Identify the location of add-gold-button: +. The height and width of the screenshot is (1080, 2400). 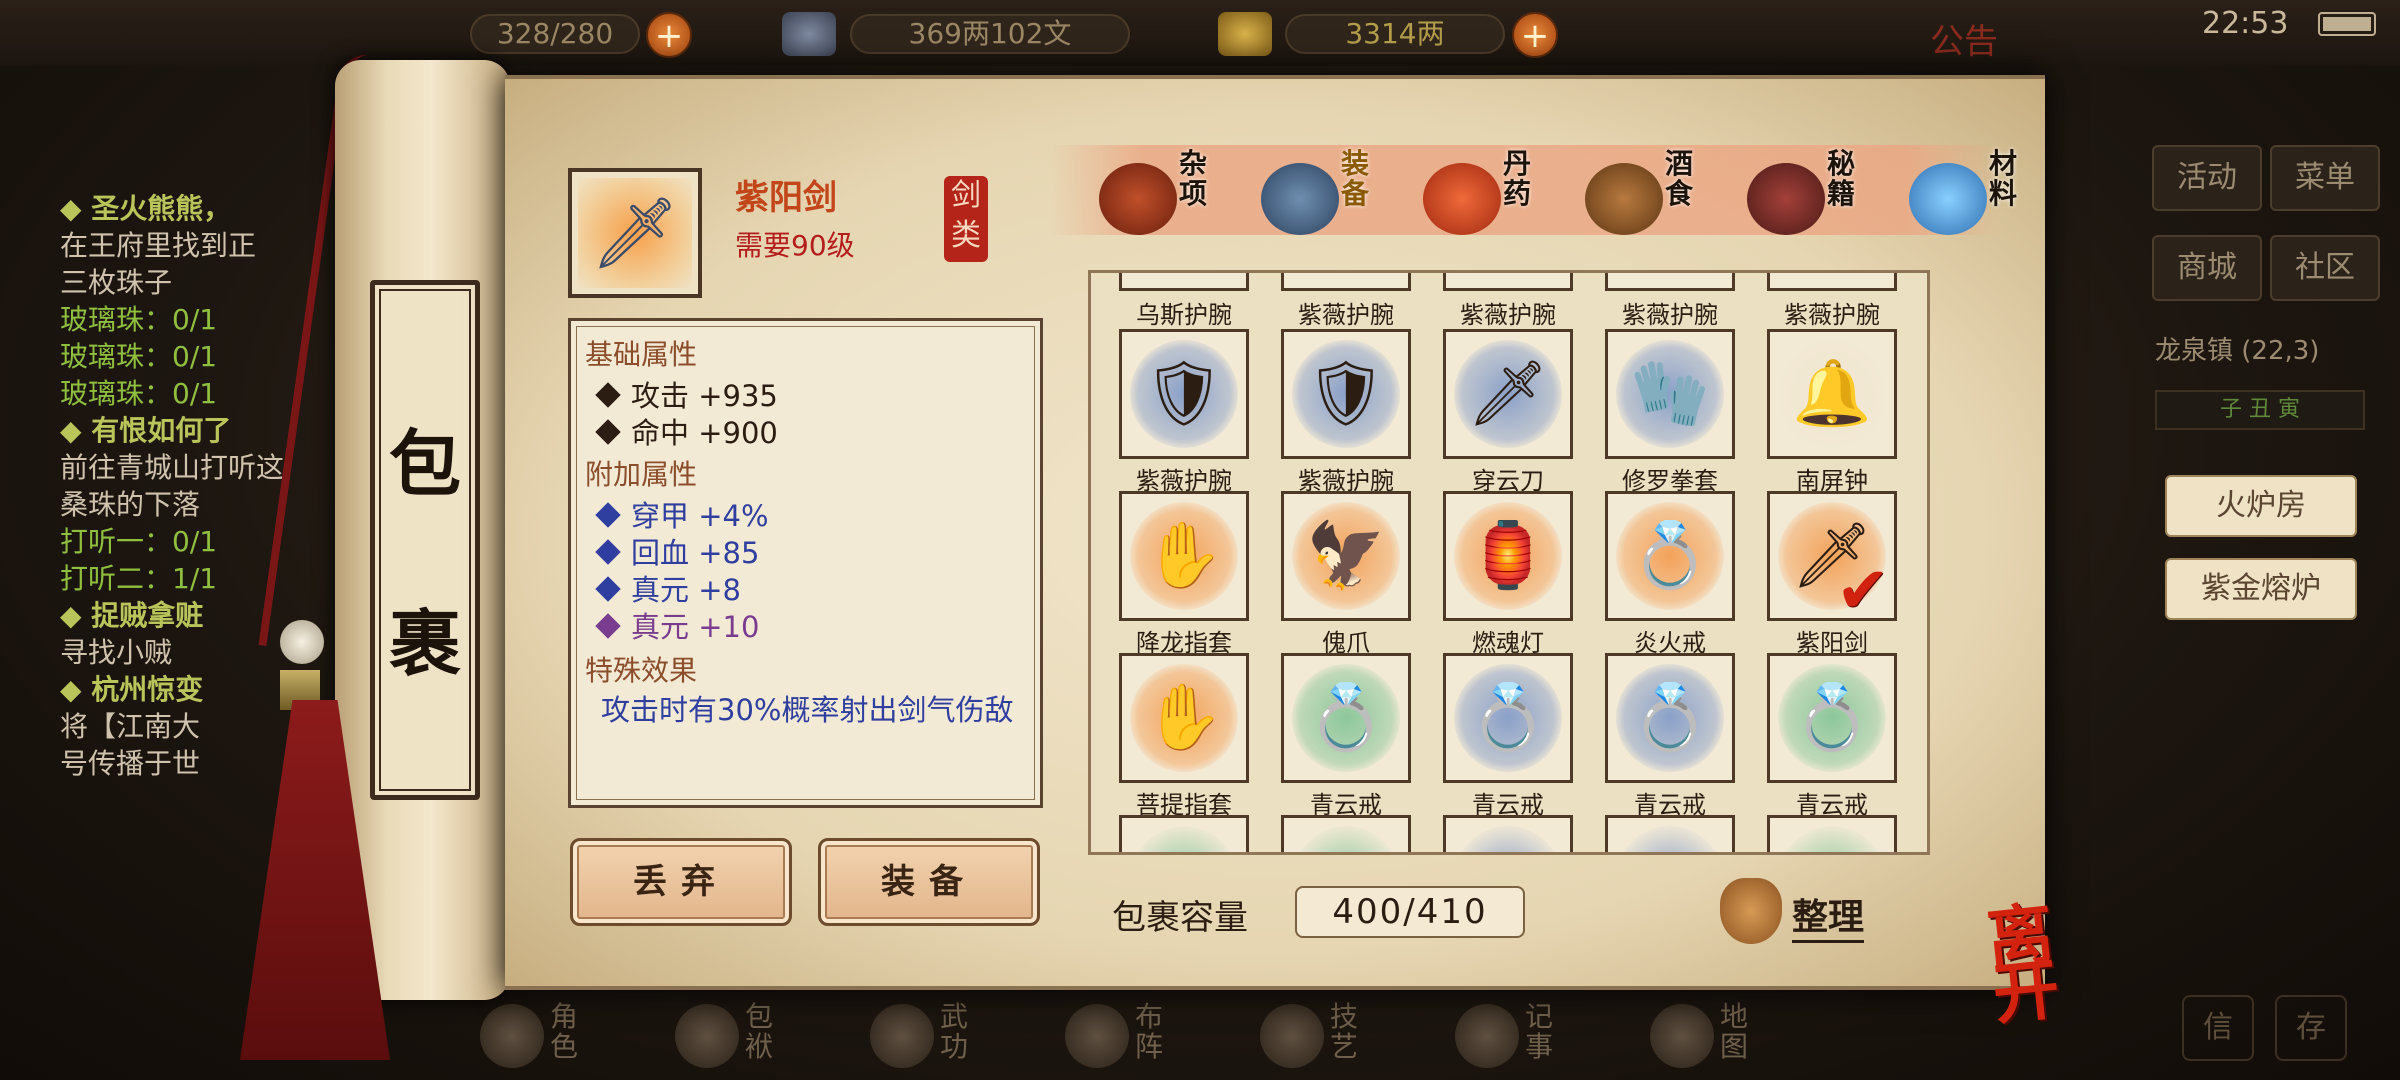
(1535, 35).